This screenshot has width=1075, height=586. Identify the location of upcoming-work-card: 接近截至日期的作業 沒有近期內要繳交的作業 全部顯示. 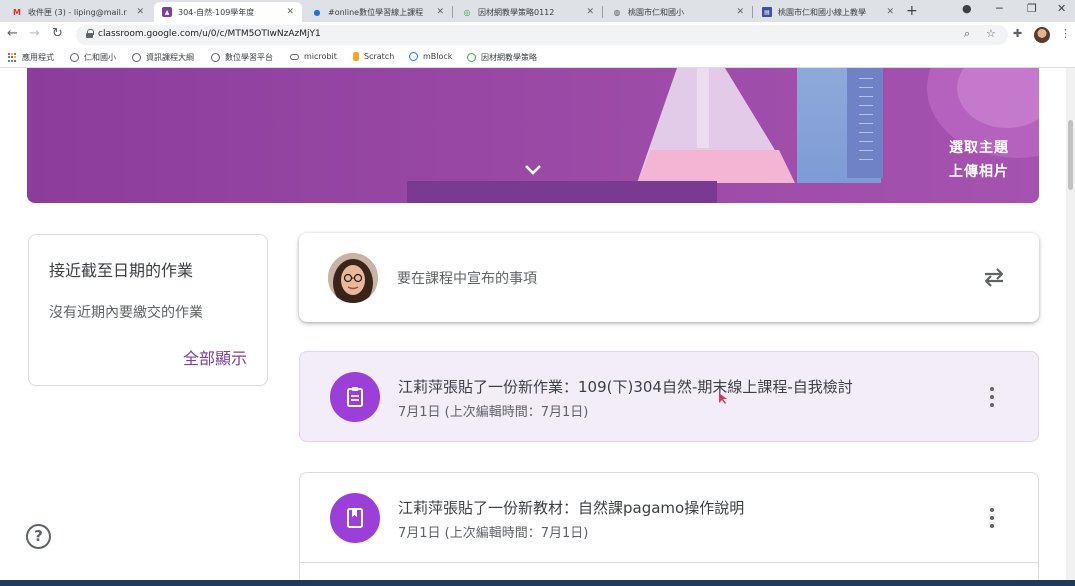
(148, 310).